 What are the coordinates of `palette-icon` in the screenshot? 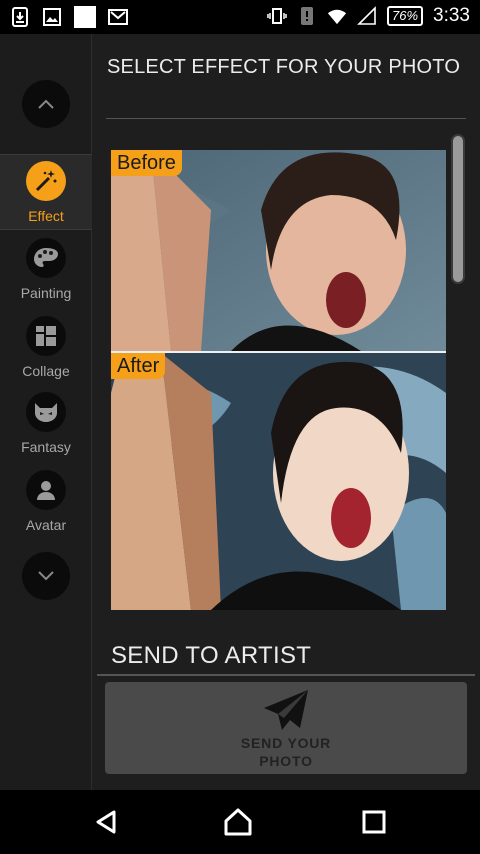 It's located at (46, 258).